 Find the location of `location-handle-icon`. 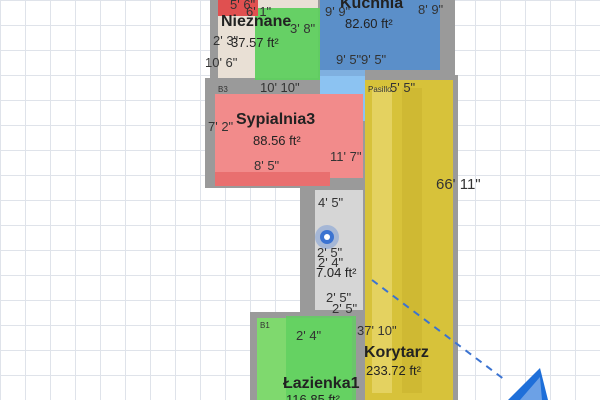

location-handle-icon is located at coordinates (327, 237).